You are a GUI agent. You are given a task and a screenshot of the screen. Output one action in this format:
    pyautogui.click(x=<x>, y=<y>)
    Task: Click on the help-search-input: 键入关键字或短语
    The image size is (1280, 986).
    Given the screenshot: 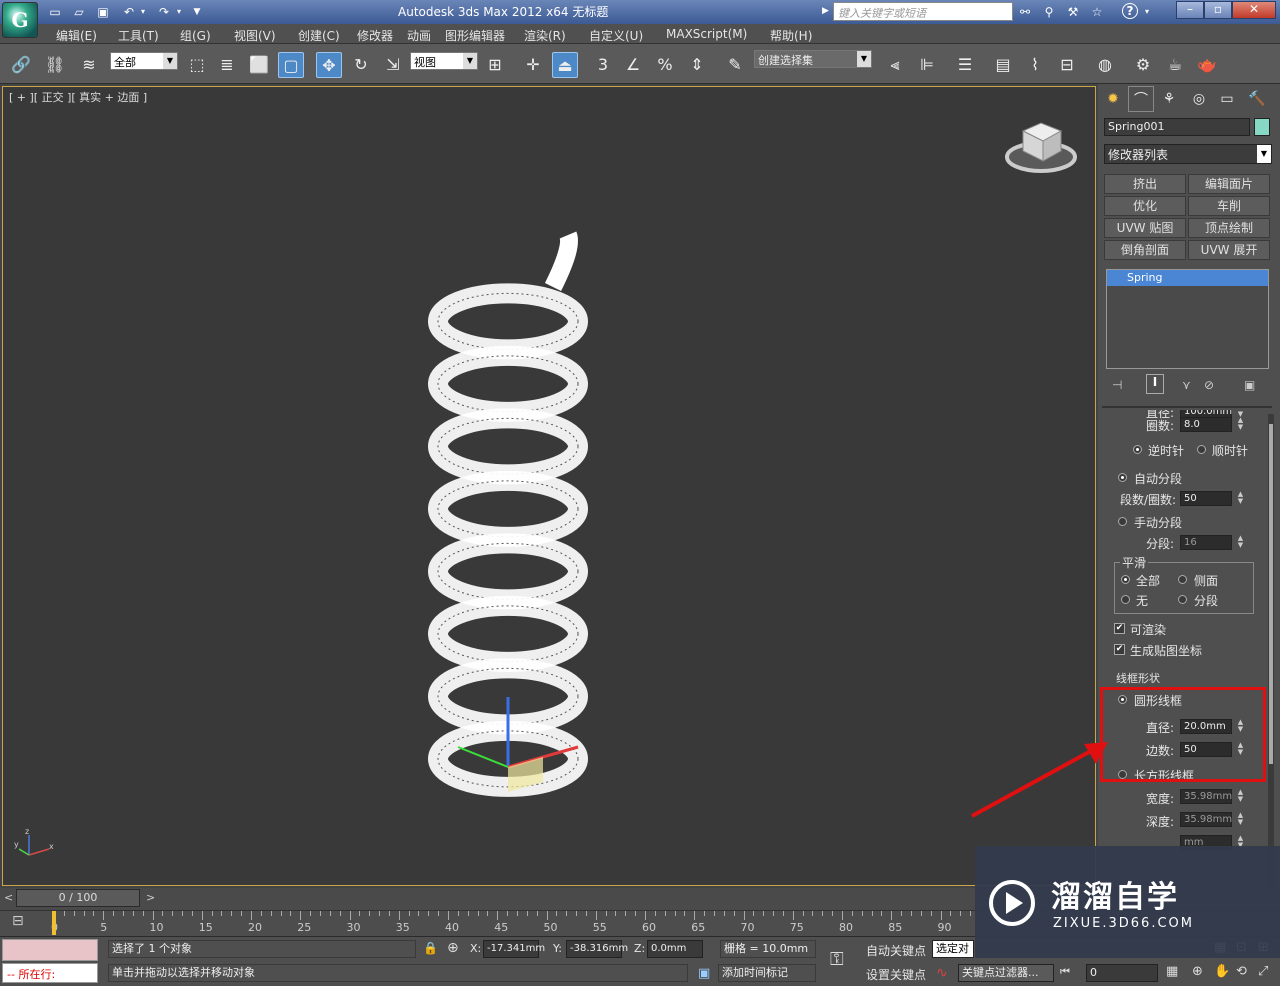 What is the action you would take?
    pyautogui.click(x=923, y=11)
    